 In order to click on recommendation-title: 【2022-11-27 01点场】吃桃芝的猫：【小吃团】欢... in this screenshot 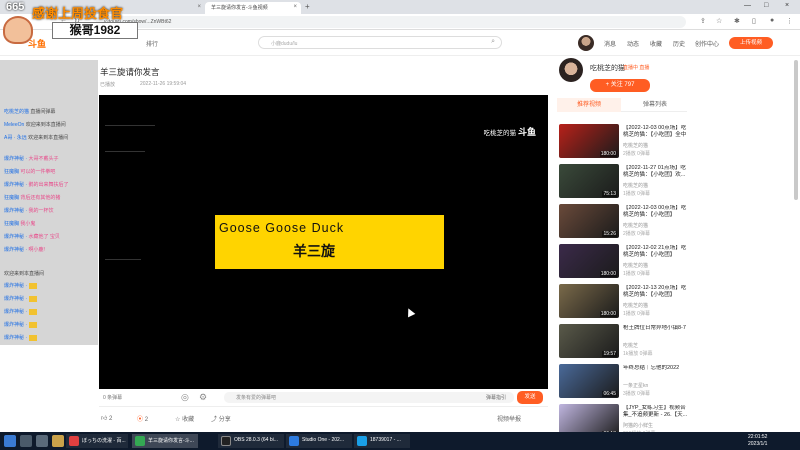, I will do `click(656, 172)`.